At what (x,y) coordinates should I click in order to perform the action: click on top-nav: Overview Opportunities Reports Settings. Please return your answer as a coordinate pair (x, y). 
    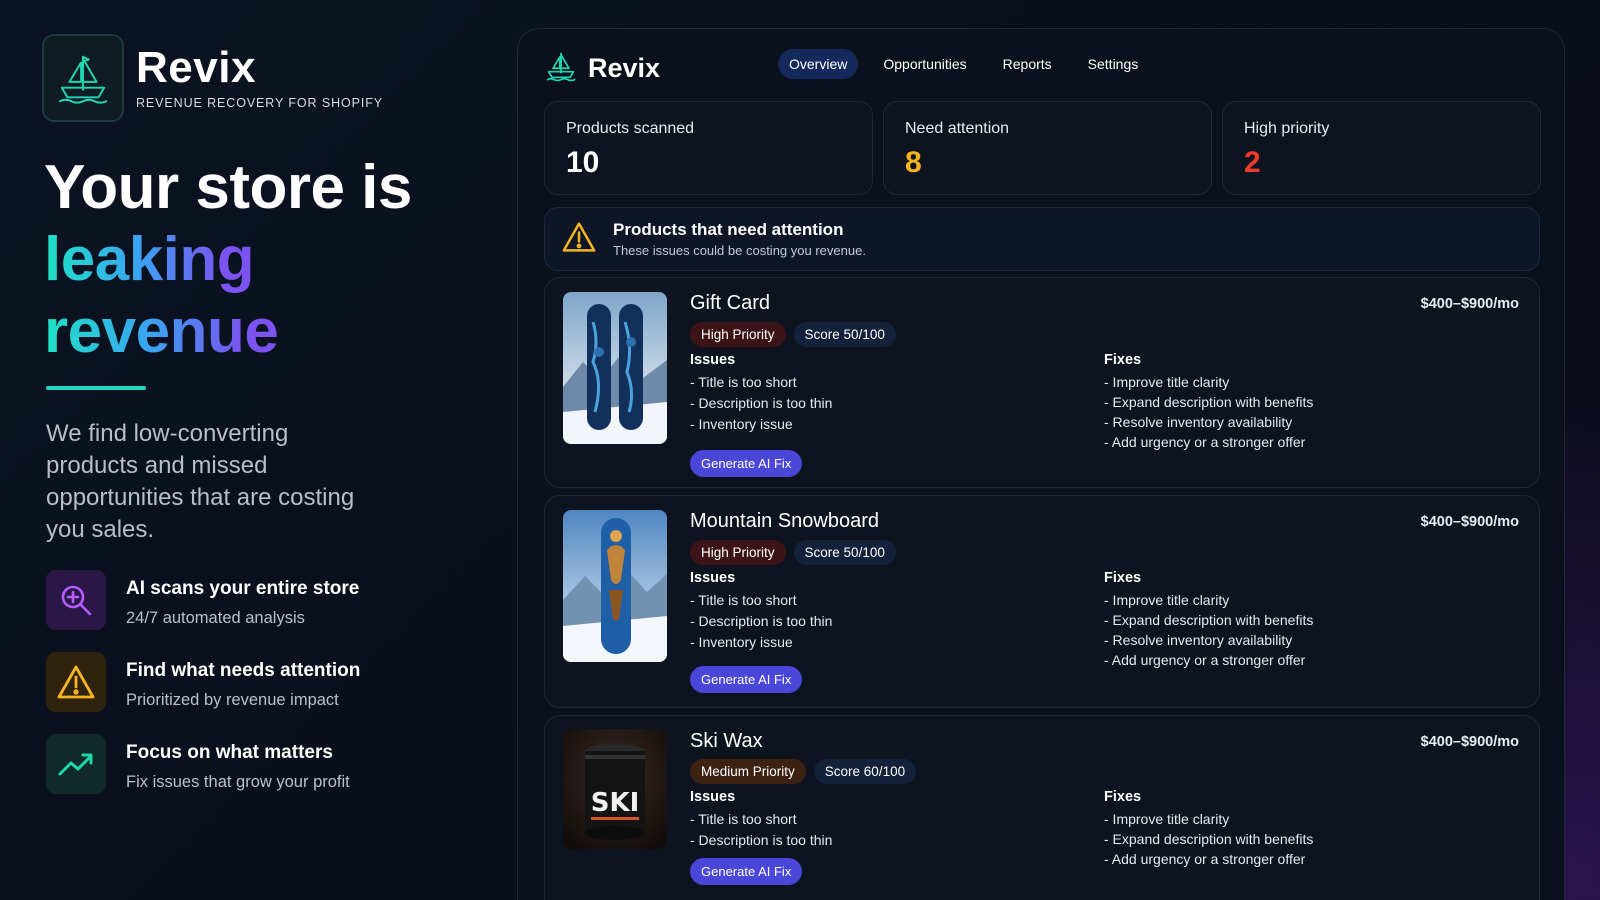
    Looking at the image, I should click on (970, 64).